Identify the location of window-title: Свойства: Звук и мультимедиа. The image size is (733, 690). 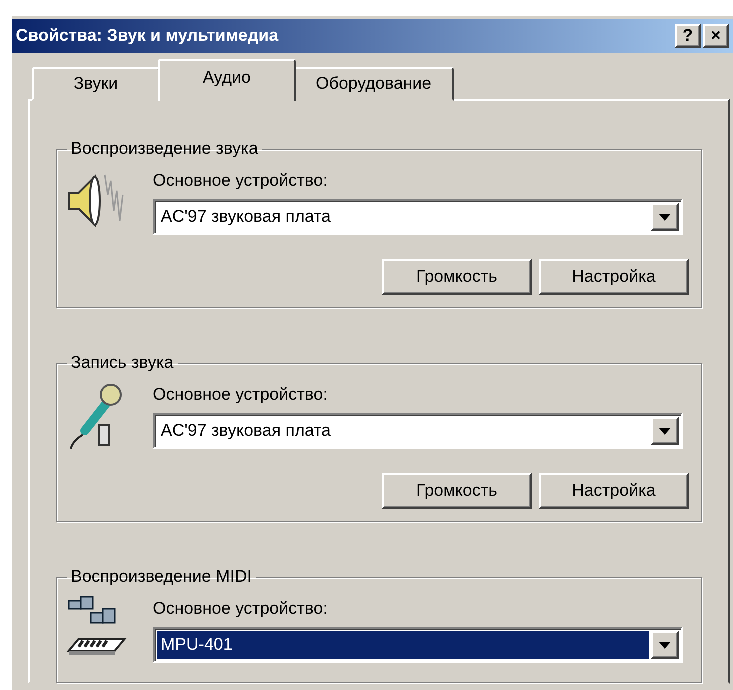
(148, 36).